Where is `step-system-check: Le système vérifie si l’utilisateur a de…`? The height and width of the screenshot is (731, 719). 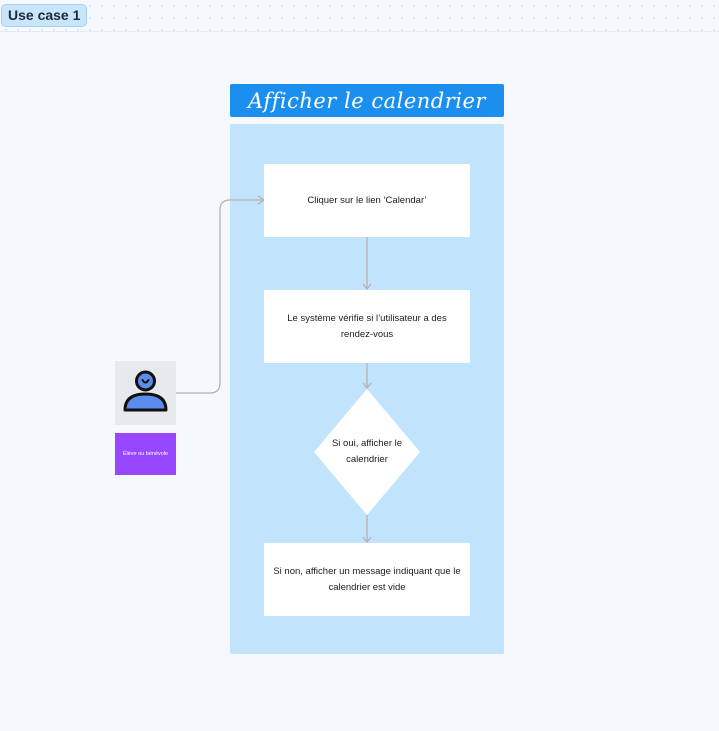
step-system-check: Le système vérifie si l’utilisateur a de… is located at coordinates (367, 326).